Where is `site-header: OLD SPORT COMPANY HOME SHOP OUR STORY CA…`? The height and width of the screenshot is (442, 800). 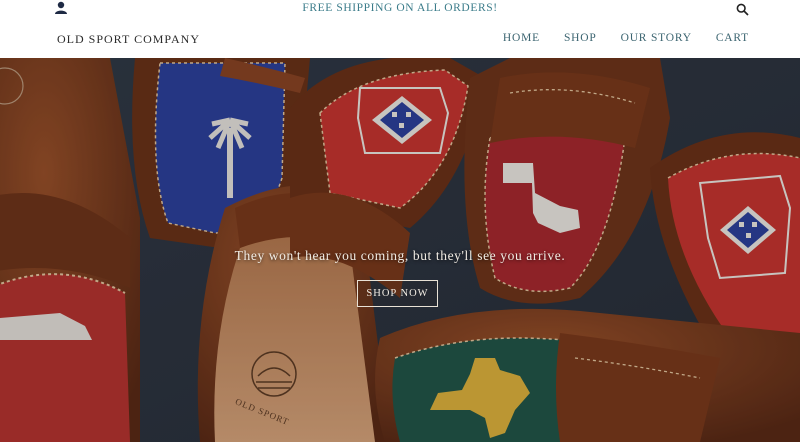
site-header: OLD SPORT COMPANY HOME SHOP OUR STORY CA… is located at coordinates (400, 39).